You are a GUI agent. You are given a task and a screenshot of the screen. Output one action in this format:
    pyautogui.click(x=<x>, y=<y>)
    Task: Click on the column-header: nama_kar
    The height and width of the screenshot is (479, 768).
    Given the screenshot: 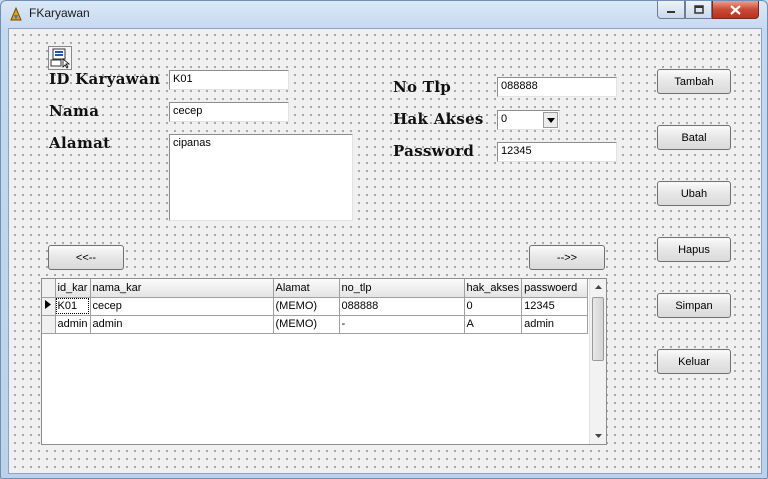 What is the action you would take?
    pyautogui.click(x=182, y=288)
    